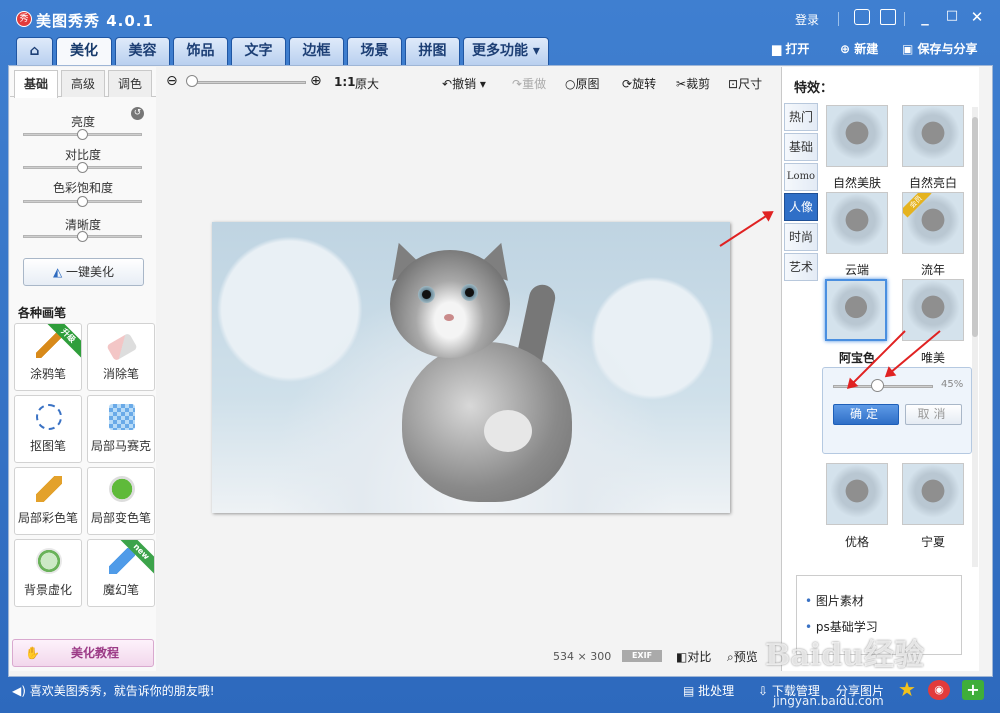 This screenshot has width=1000, height=713. I want to click on resource-link-images-label: 图片素材, so click(839, 601).